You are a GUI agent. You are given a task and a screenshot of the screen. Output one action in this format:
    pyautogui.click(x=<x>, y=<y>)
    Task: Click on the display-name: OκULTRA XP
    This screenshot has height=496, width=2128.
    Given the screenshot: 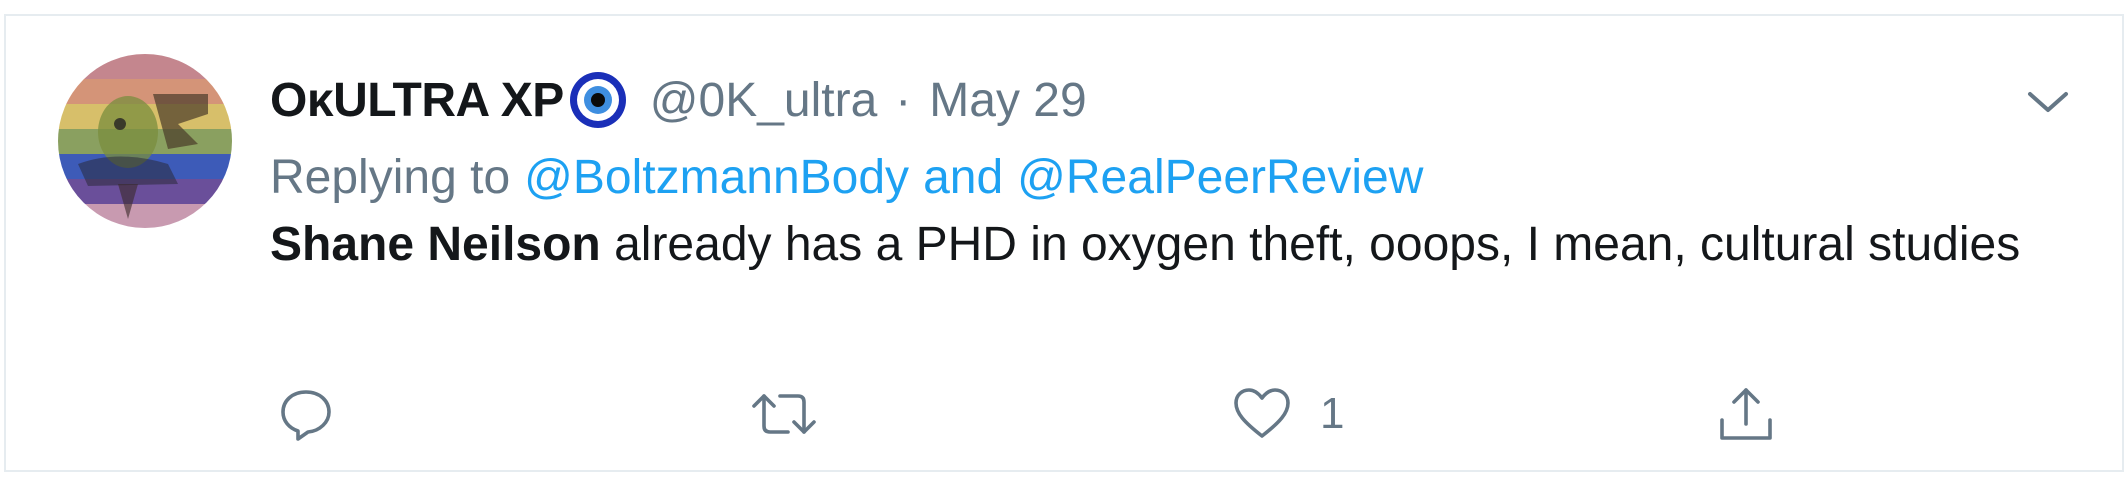 What is the action you would take?
    pyautogui.click(x=417, y=100)
    